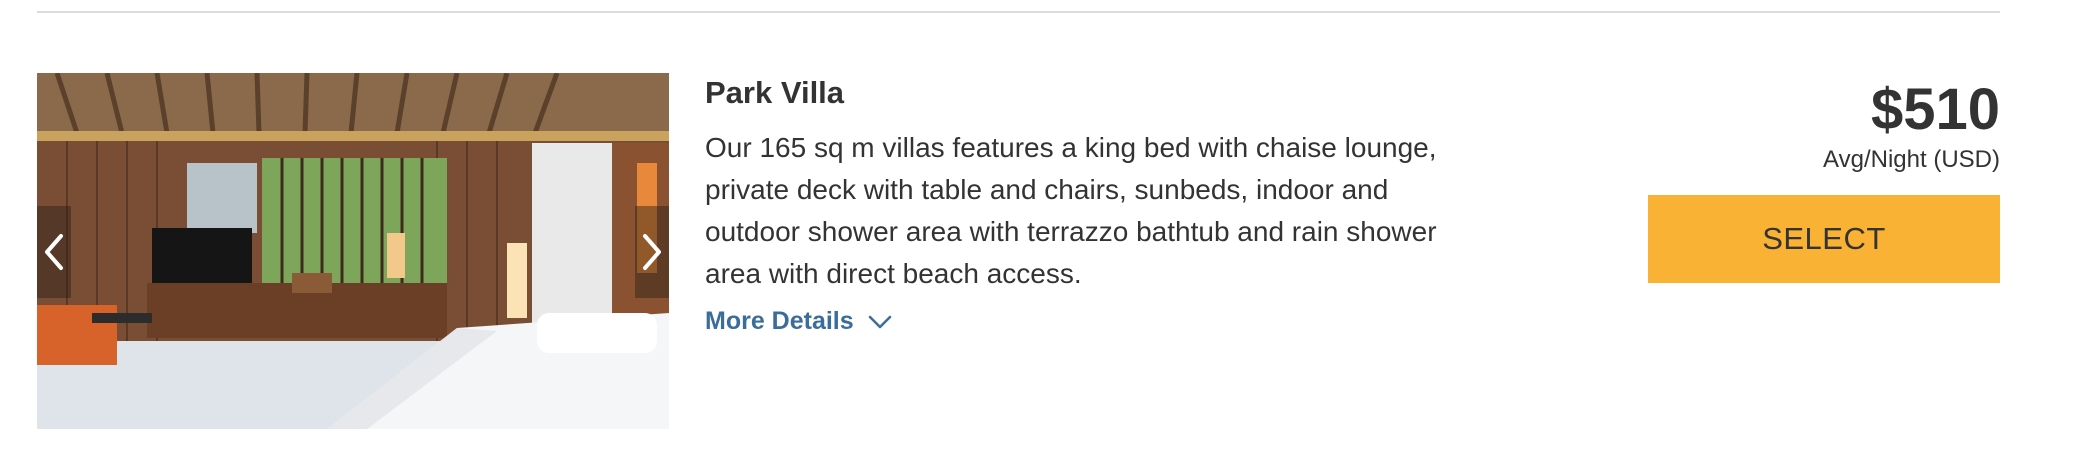 The height and width of the screenshot is (466, 2090). I want to click on chevron-right-icon, so click(652, 252).